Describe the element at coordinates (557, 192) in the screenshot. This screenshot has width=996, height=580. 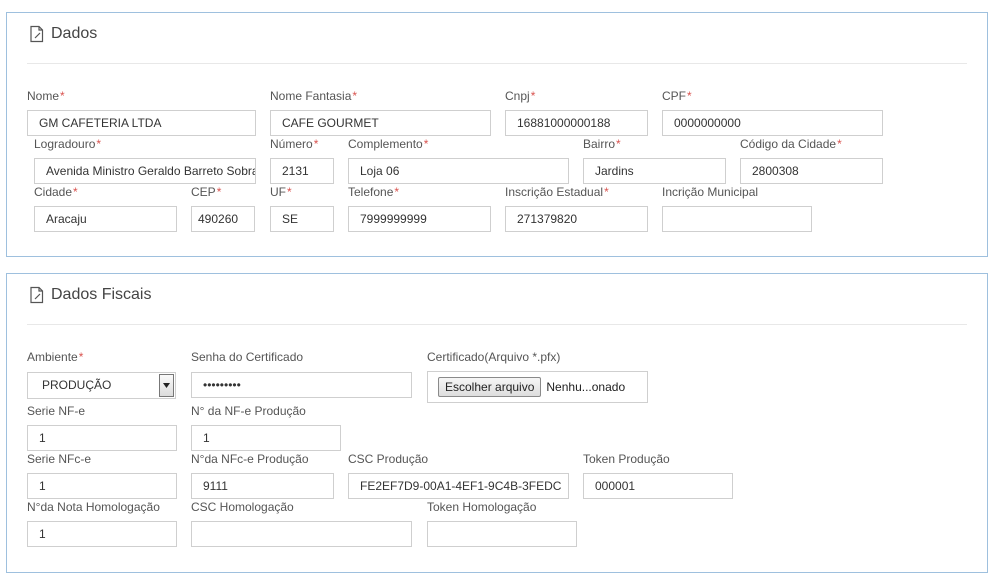
I see `inscricao-estadual-label: Inscrição Estadual*` at that location.